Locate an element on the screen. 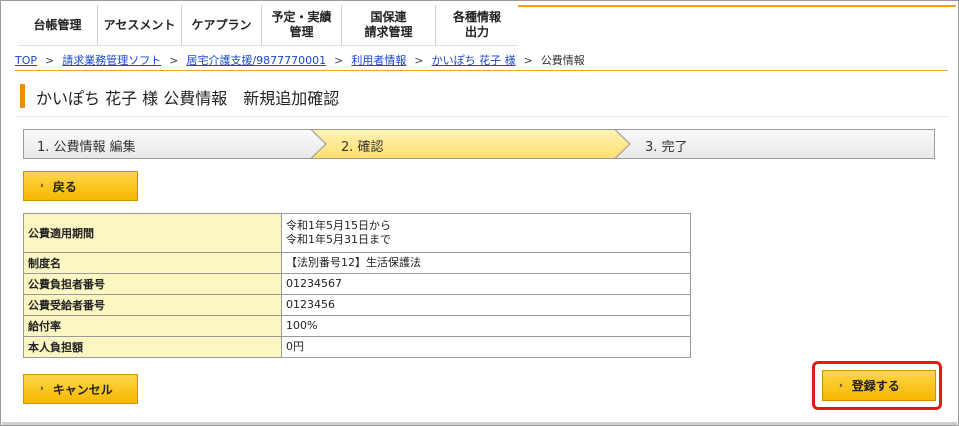 Image resolution: width=959 pixels, height=426 pixels. step-indicator: 1. 公費情報 編集 2. 確認 3. 完了 is located at coordinates (479, 144).